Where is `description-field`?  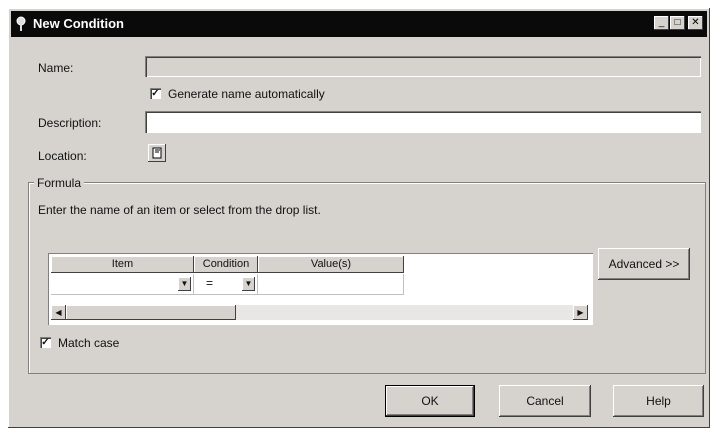 description-field is located at coordinates (423, 122).